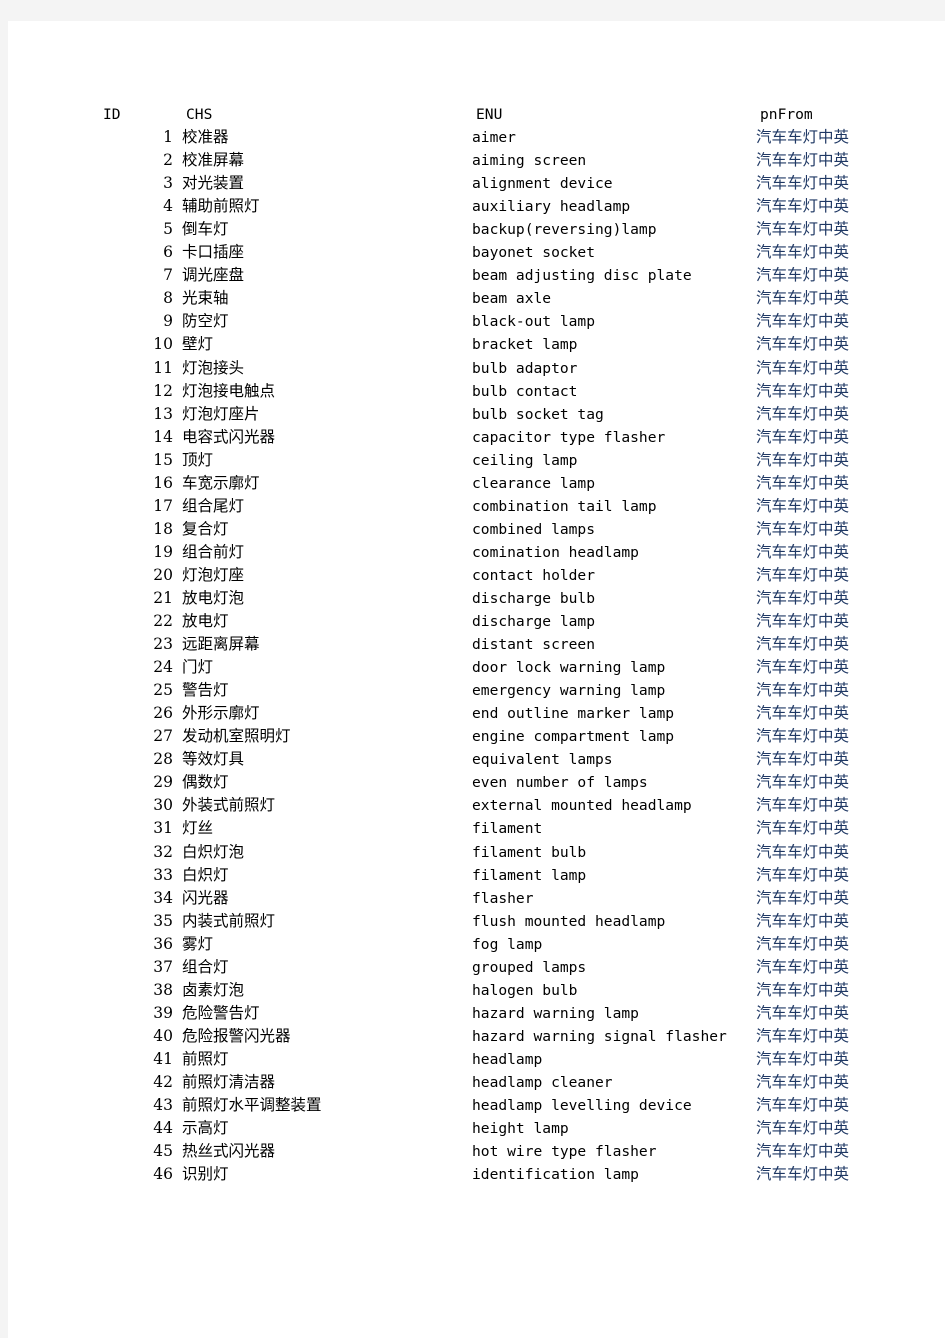 This screenshot has height=1338, width=945. Describe the element at coordinates (229, 436) in the screenshot. I see `cell-chs: 电容式闪光器` at that location.